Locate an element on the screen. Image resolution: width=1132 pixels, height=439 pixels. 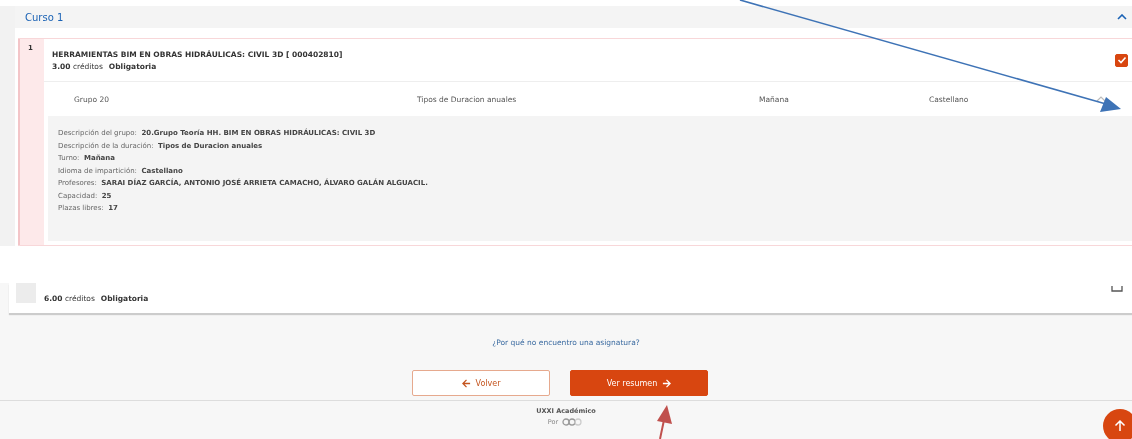
scroll-top-button is located at coordinates (1117, 424).